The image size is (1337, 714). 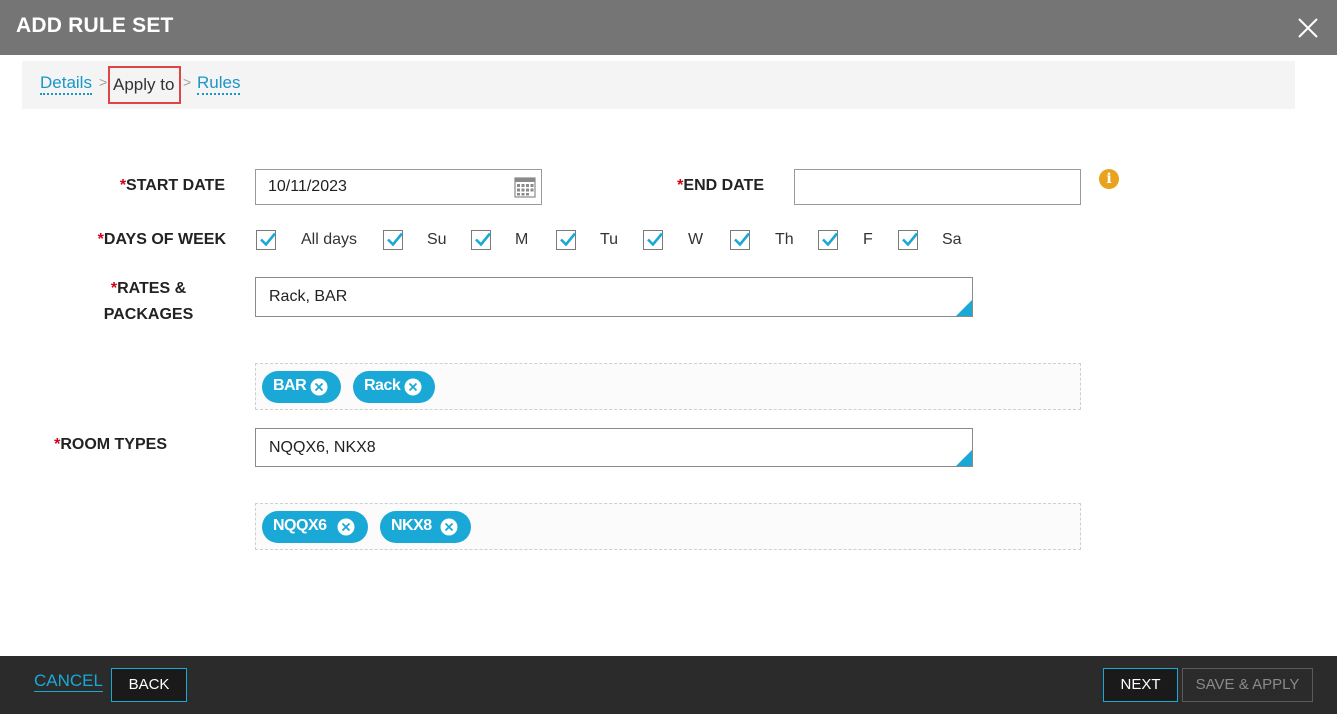 I want to click on day-label-all-days: All days, so click(x=329, y=239).